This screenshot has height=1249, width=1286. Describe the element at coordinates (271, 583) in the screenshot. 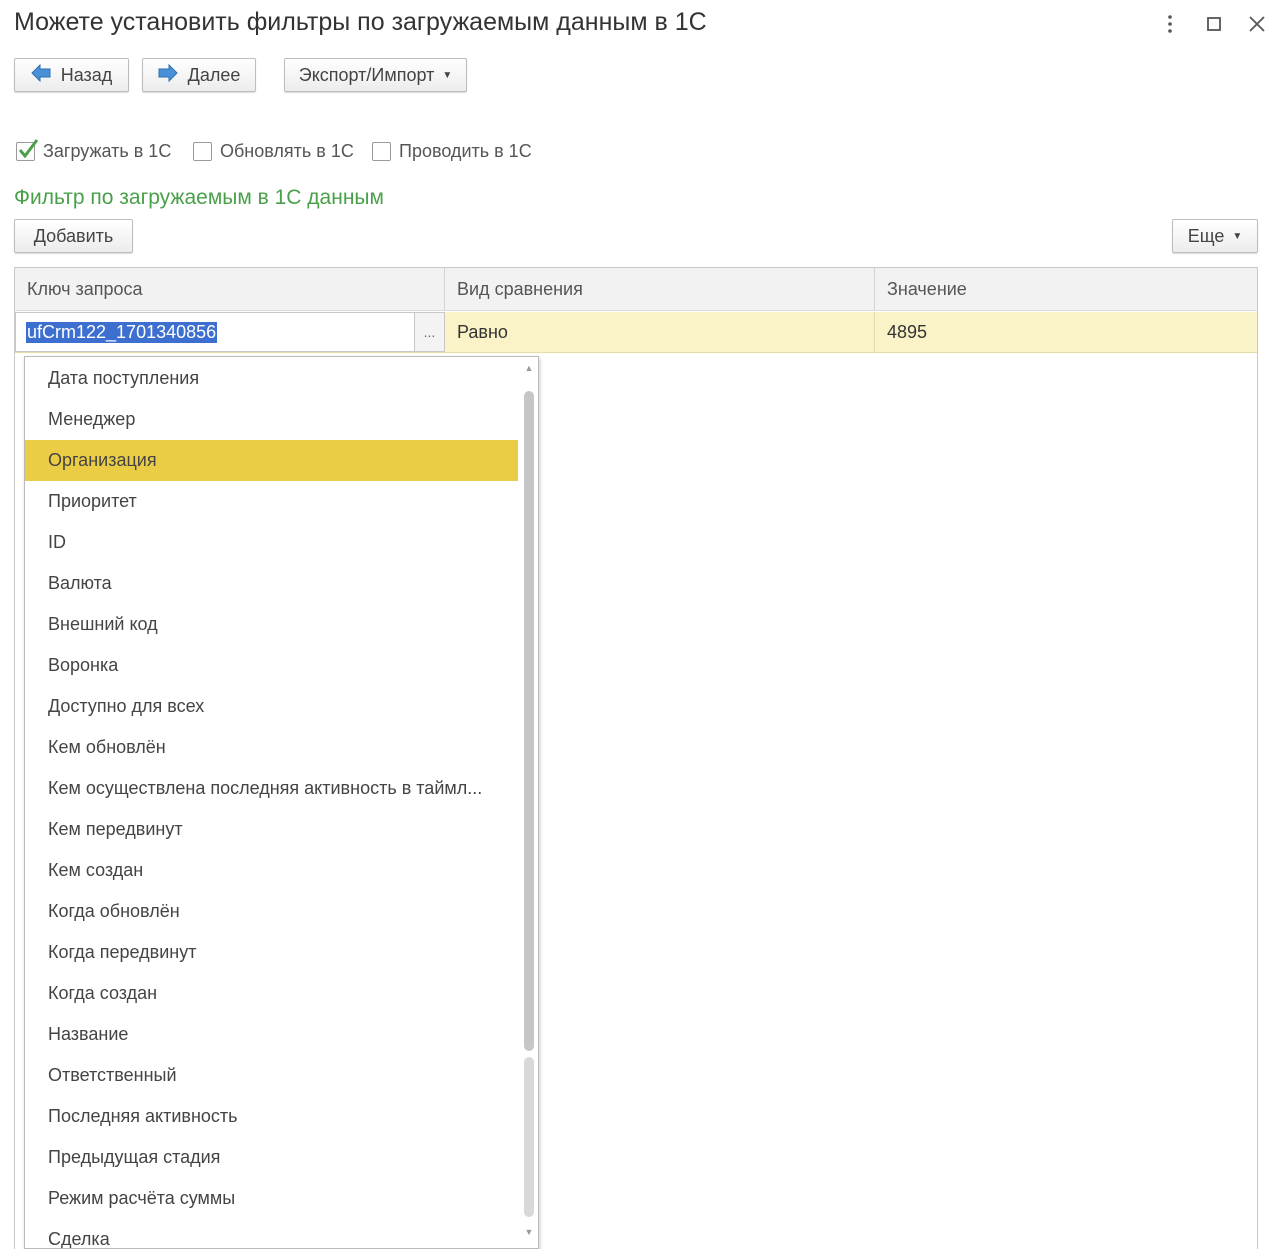

I see `dropdown-item: Валюта` at that location.